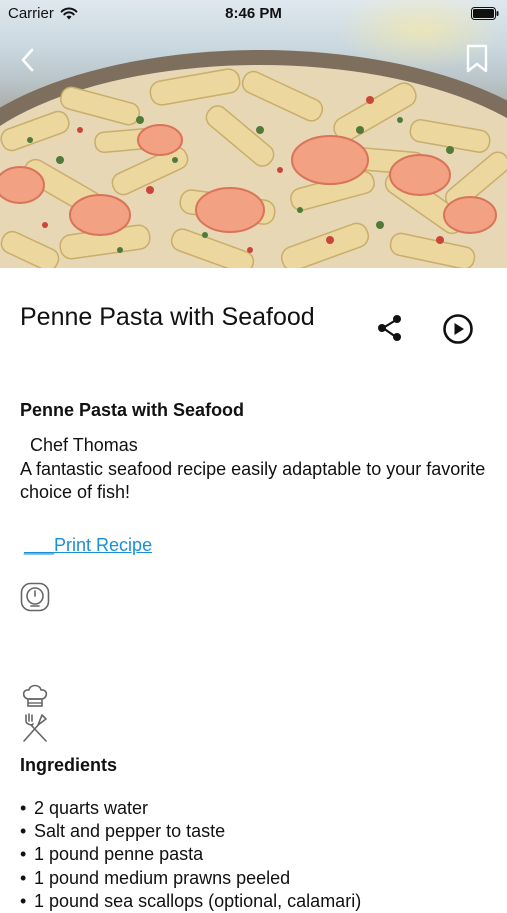 Image resolution: width=507 pixels, height=913 pixels. I want to click on status-time: 8:46 PM, so click(253, 13).